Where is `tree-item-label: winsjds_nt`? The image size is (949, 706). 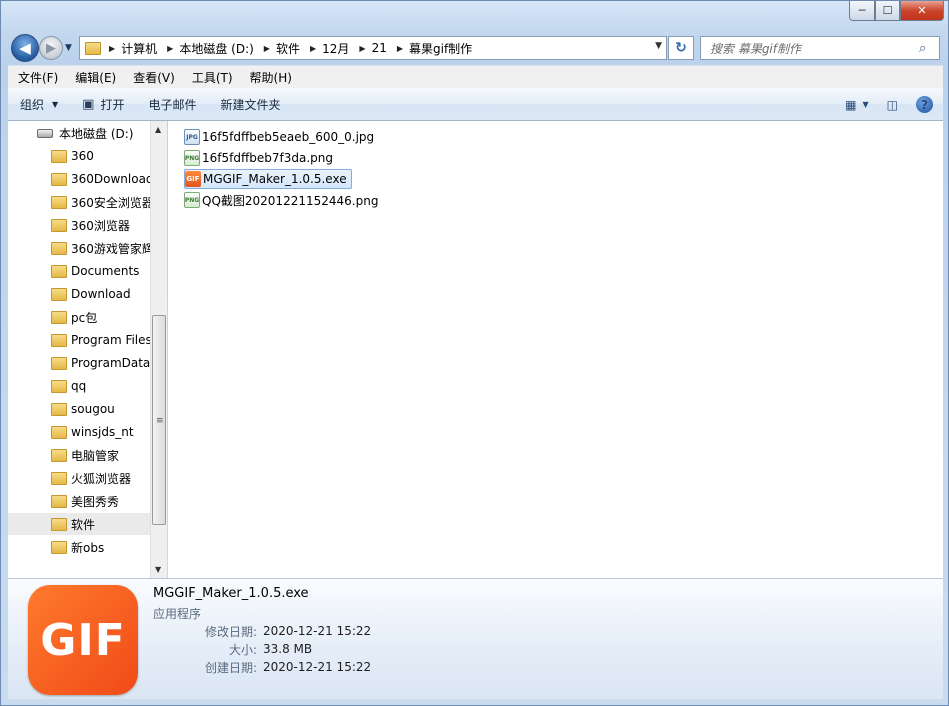
tree-item-label: winsjds_nt is located at coordinates (102, 432).